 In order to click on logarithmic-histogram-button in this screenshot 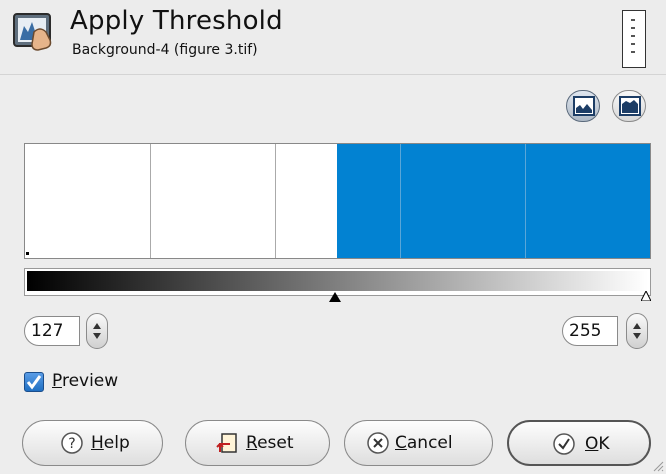, I will do `click(629, 106)`.